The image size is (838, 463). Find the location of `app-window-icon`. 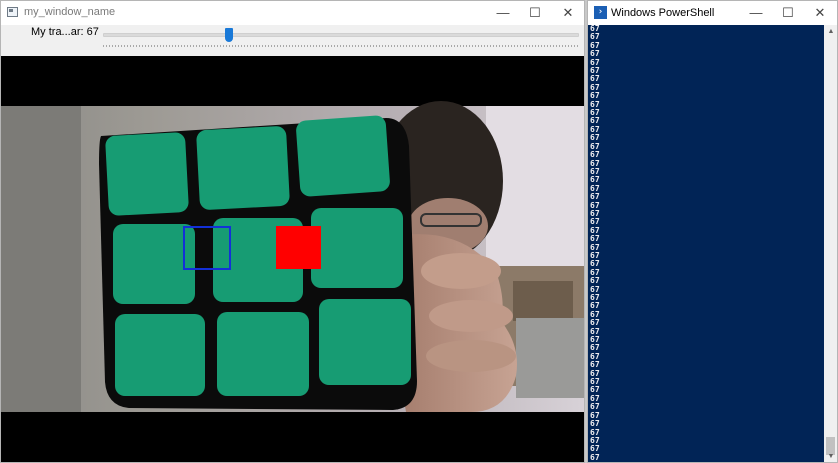

app-window-icon is located at coordinates (12, 12).